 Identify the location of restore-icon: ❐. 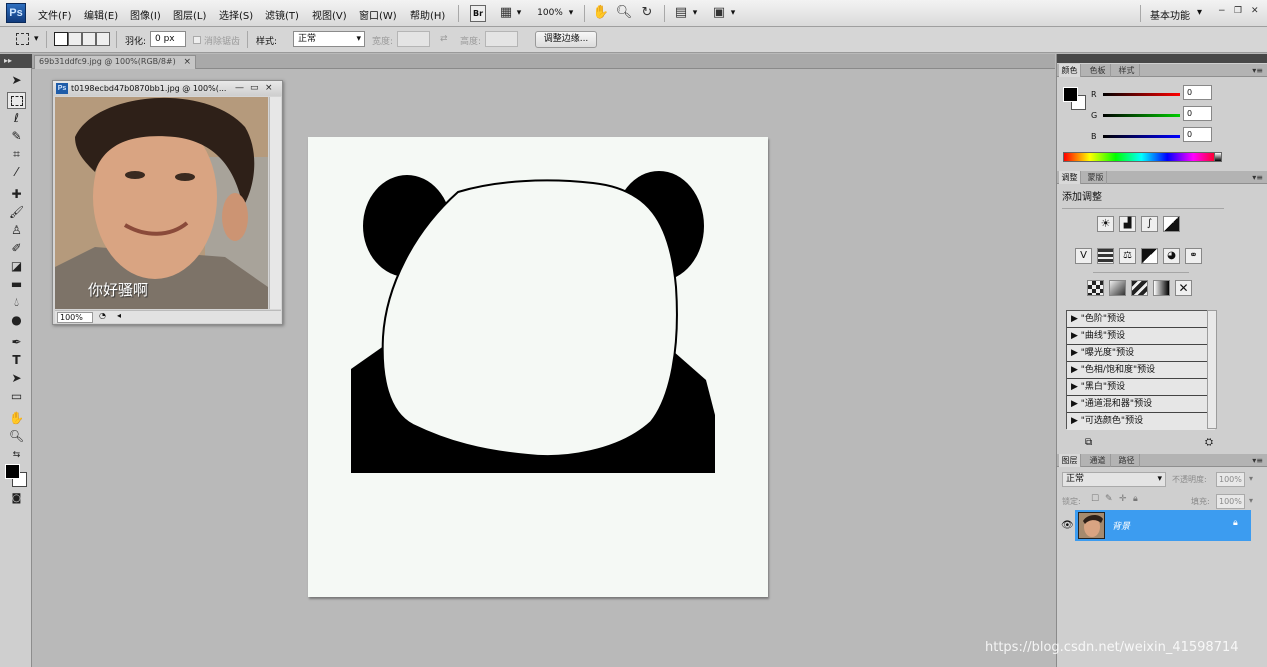
(1238, 11).